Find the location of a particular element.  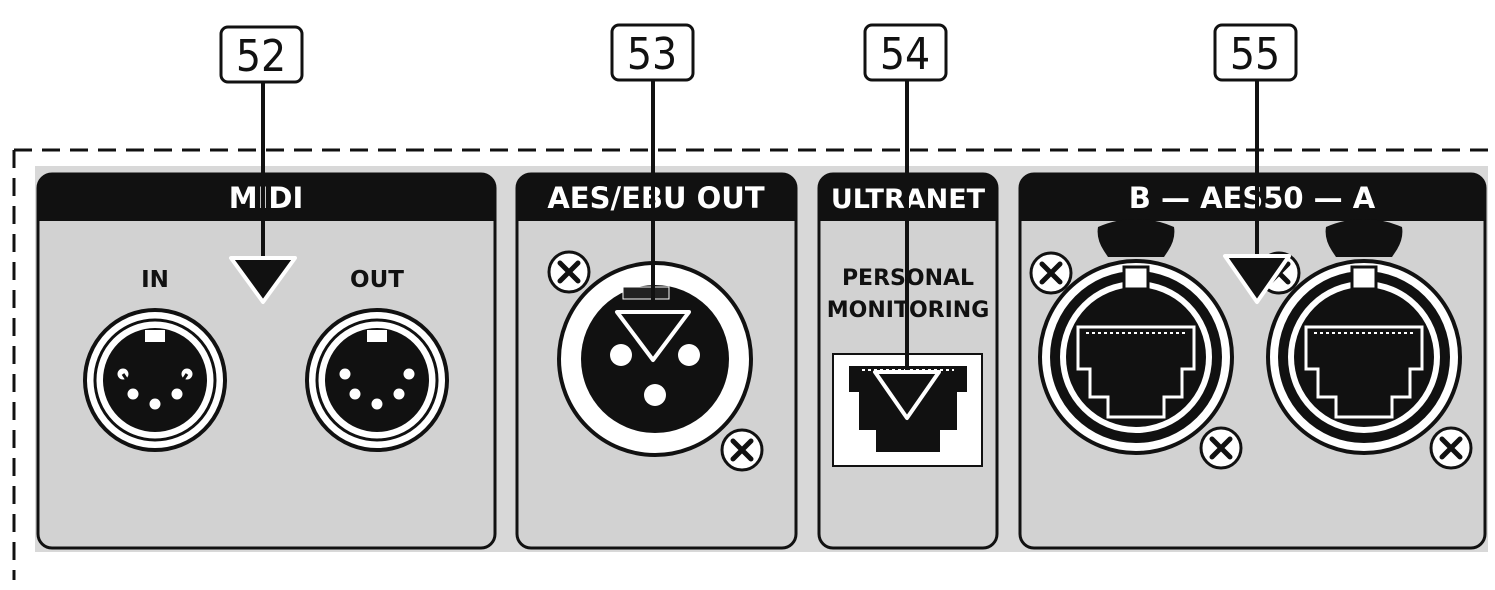

midi-in-label: IN is located at coordinates (155, 280).